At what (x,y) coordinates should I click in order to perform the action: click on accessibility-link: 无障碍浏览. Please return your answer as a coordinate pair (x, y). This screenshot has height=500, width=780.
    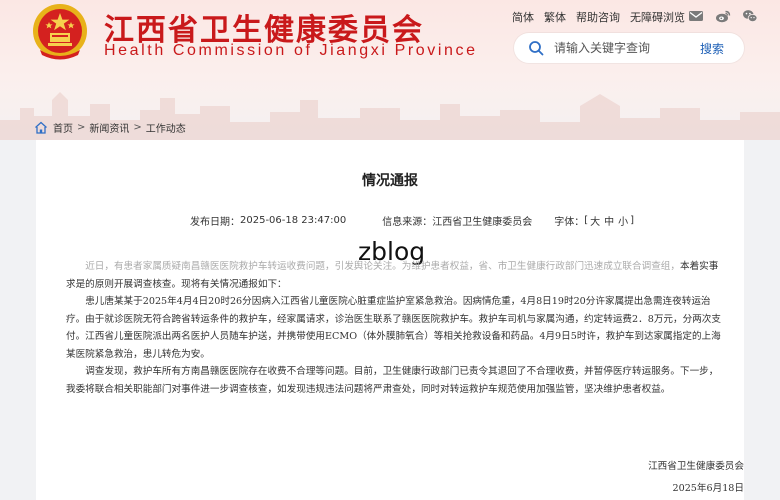
    Looking at the image, I should click on (657, 17).